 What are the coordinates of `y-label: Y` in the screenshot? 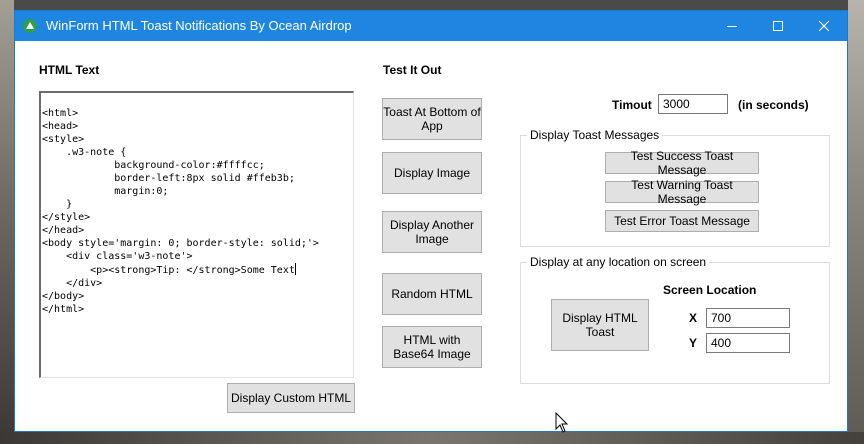 It's located at (693, 343).